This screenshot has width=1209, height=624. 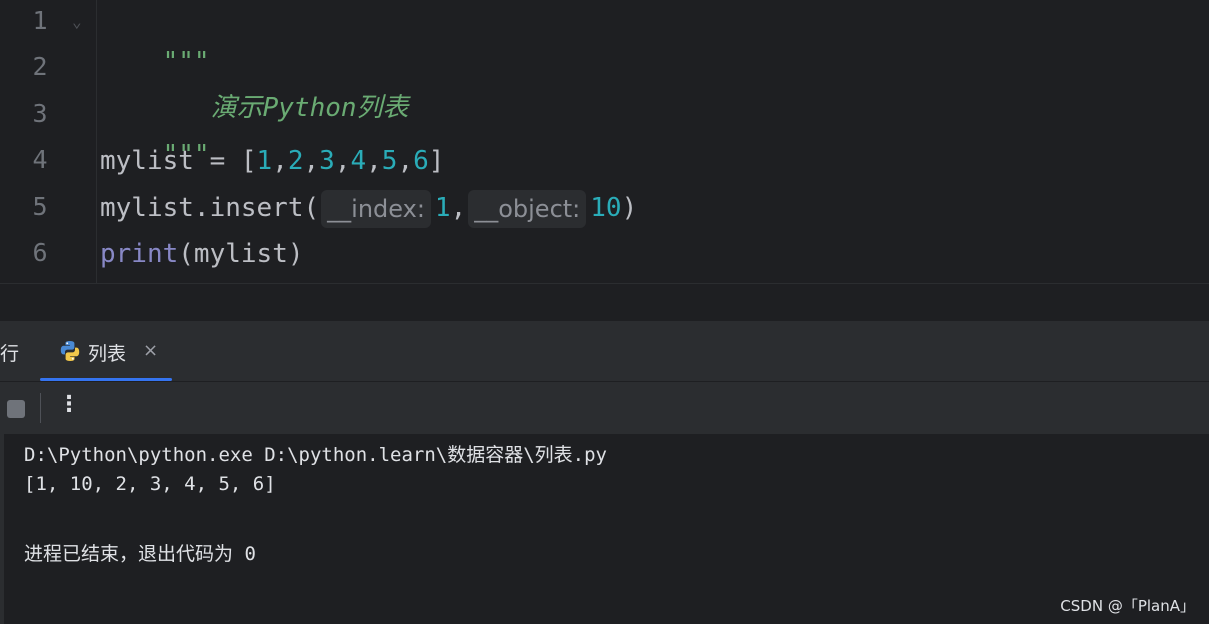 I want to click on more-options-icon: ⋮, so click(x=69, y=404).